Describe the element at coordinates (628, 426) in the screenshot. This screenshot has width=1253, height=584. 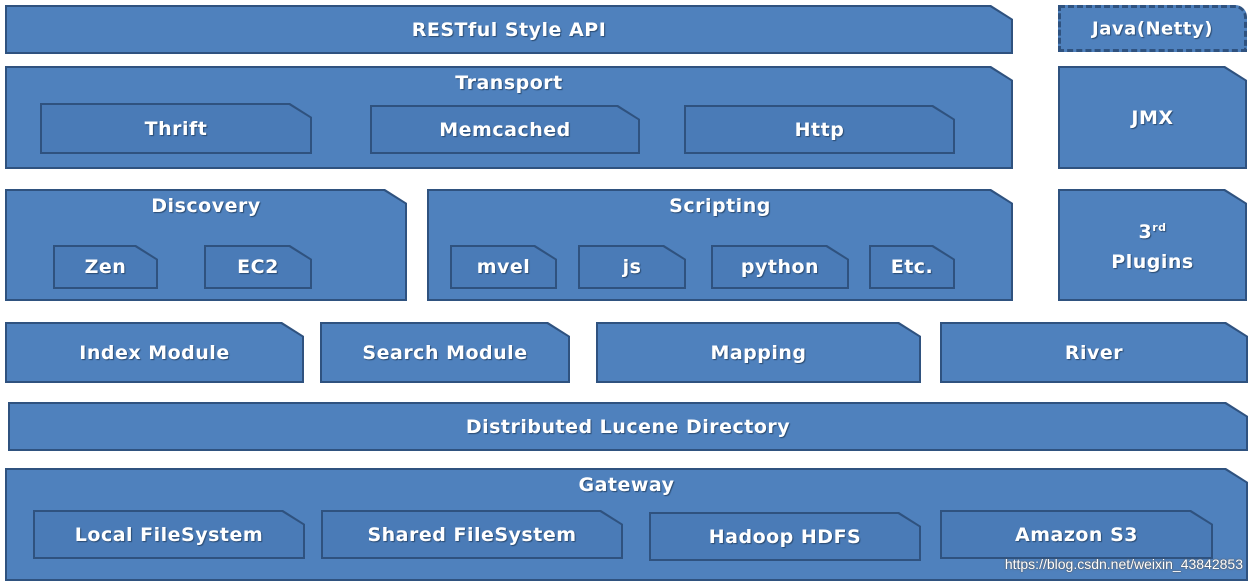
I see `distributed-lucene-directory: Distributed Lucene Directory` at that location.